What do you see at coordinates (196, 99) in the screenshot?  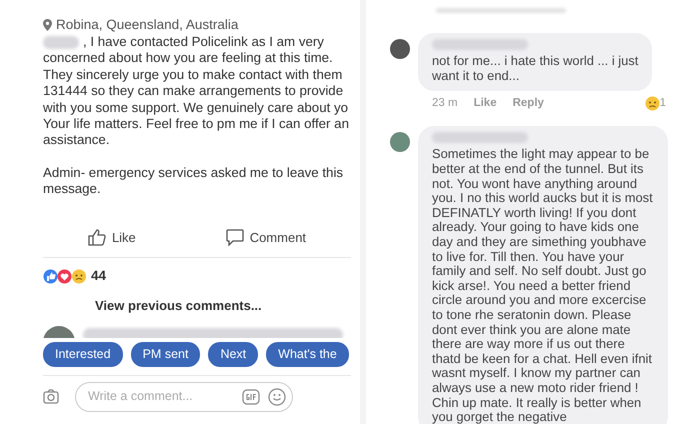 I see `post-text: concerned about how you are feeling at this time. They sincerely urge you to make contact with them 131444 so they can make arrangements to provide with you some support. We genuinely care about yo Your life matters. Feel free to pm me if I can offer an assistance.` at bounding box center [196, 99].